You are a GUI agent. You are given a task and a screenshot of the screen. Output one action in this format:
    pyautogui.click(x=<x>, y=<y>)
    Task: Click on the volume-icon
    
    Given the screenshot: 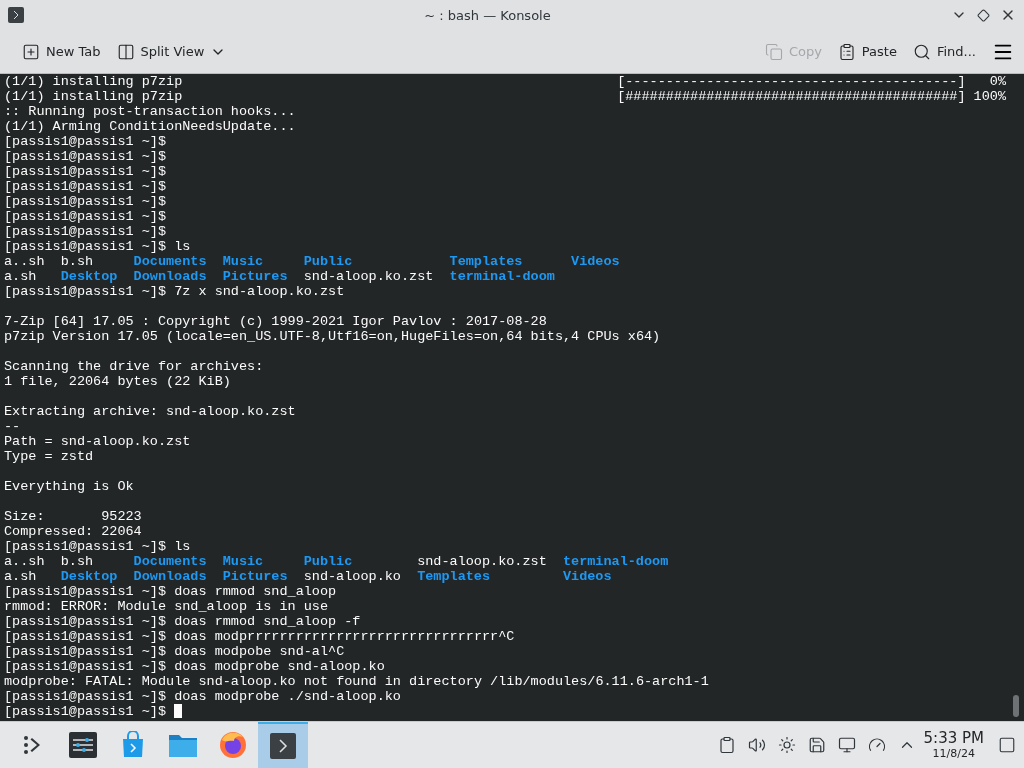 What is the action you would take?
    pyautogui.click(x=756, y=745)
    